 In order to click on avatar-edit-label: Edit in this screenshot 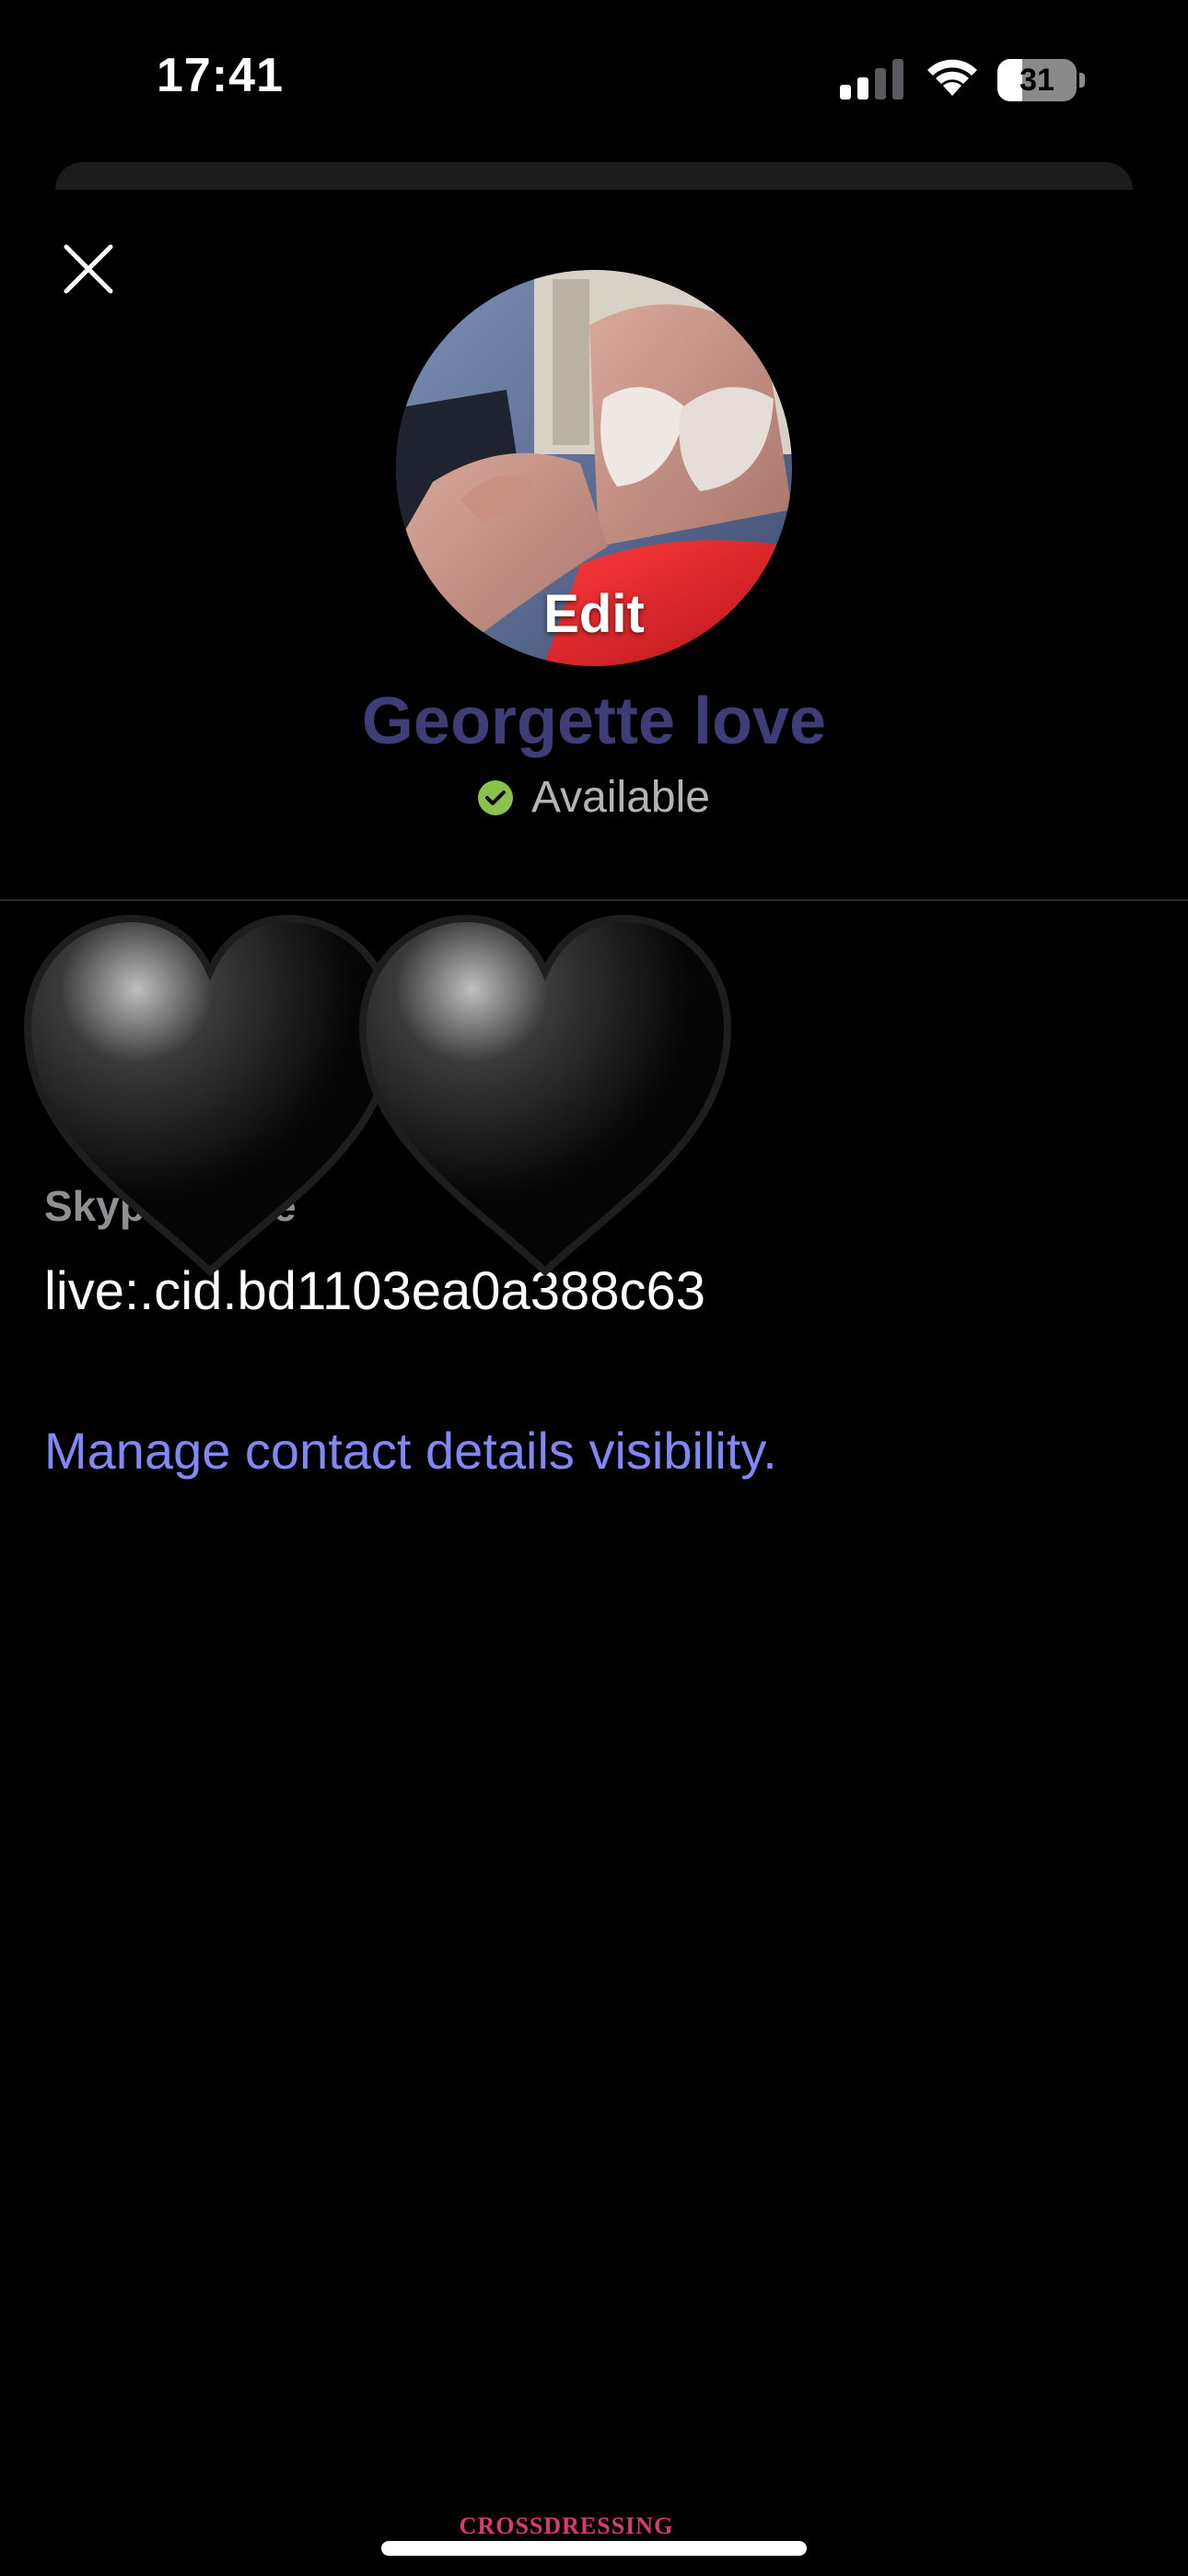, I will do `click(594, 614)`.